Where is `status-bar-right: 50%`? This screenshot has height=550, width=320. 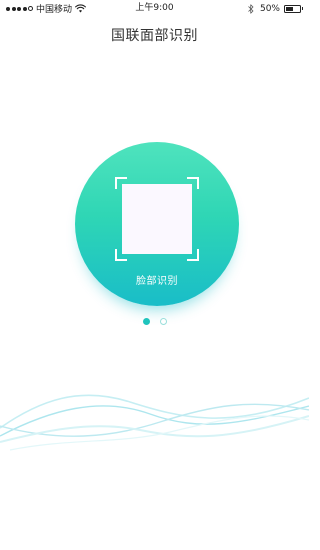 status-bar-right: 50% is located at coordinates (275, 8).